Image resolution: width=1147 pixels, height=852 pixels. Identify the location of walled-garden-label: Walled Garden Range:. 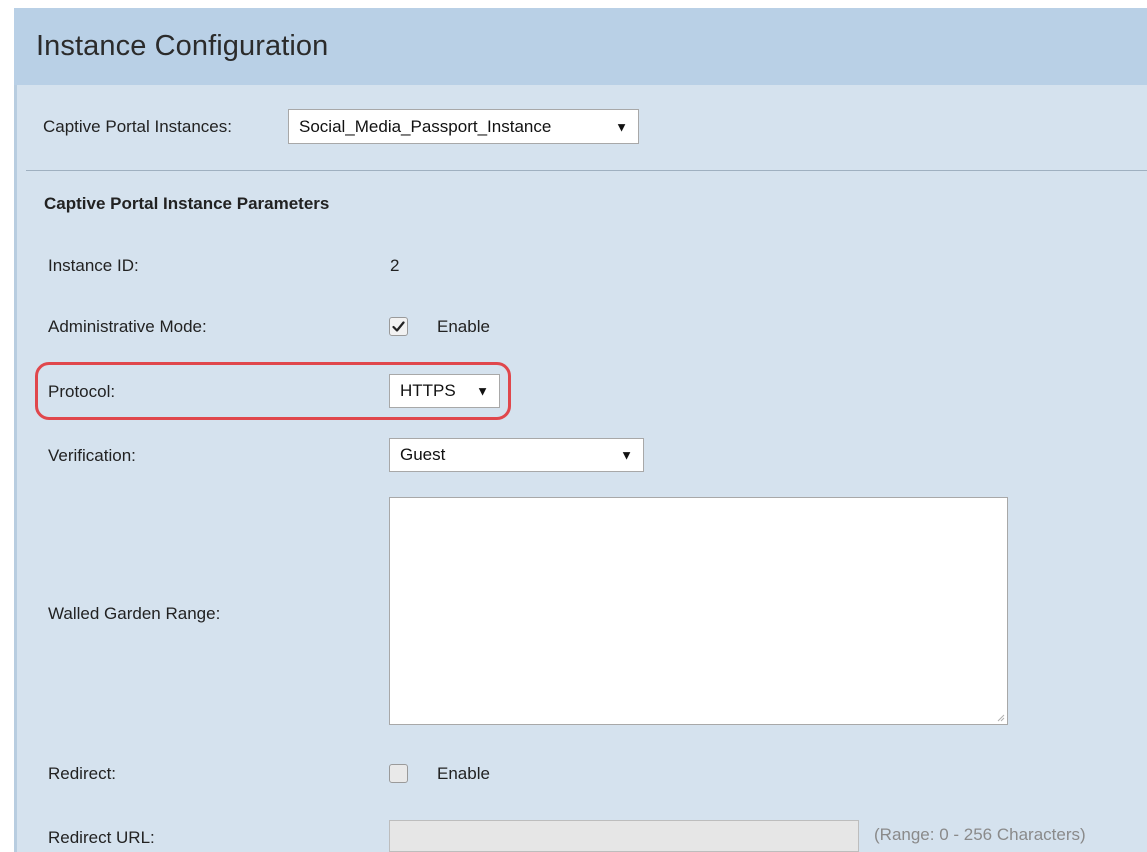
(134, 613).